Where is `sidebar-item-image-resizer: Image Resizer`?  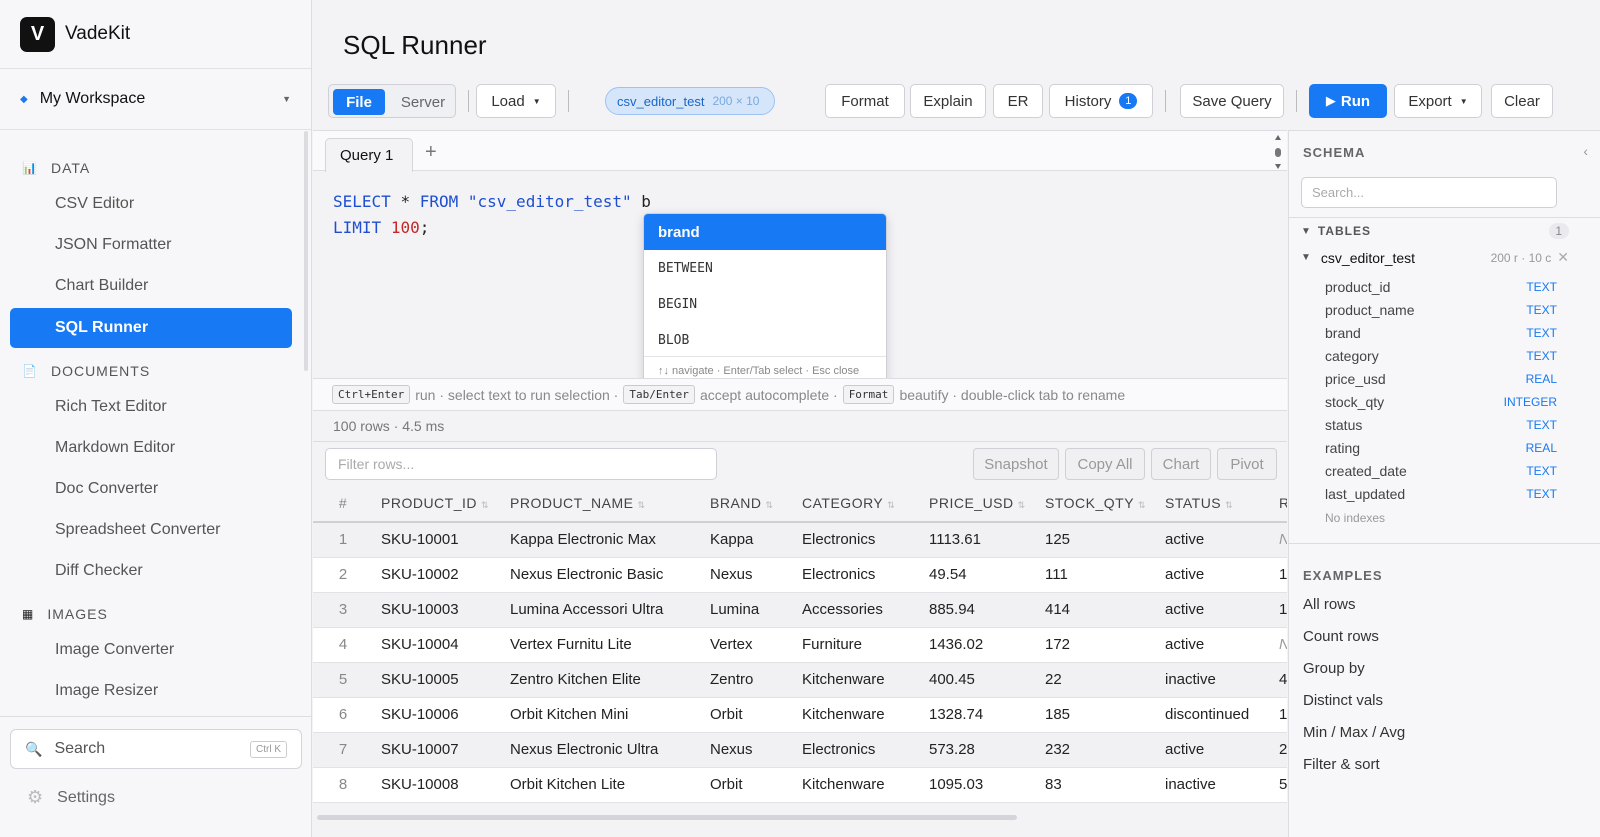
sidebar-item-image-resizer: Image Resizer is located at coordinates (156, 691).